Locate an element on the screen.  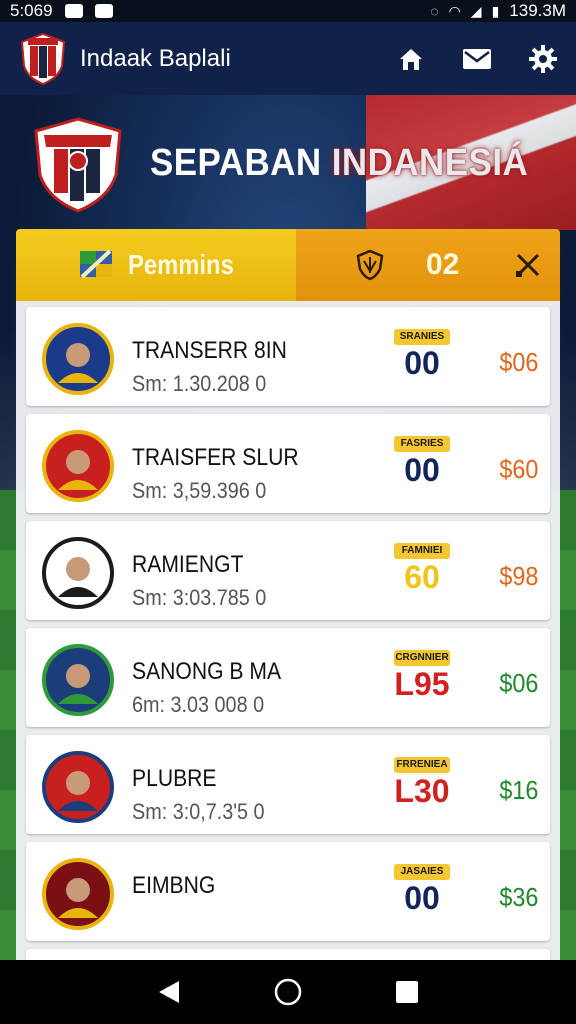
player-stat: Sm: 1.30.208 0 is located at coordinates (199, 383).